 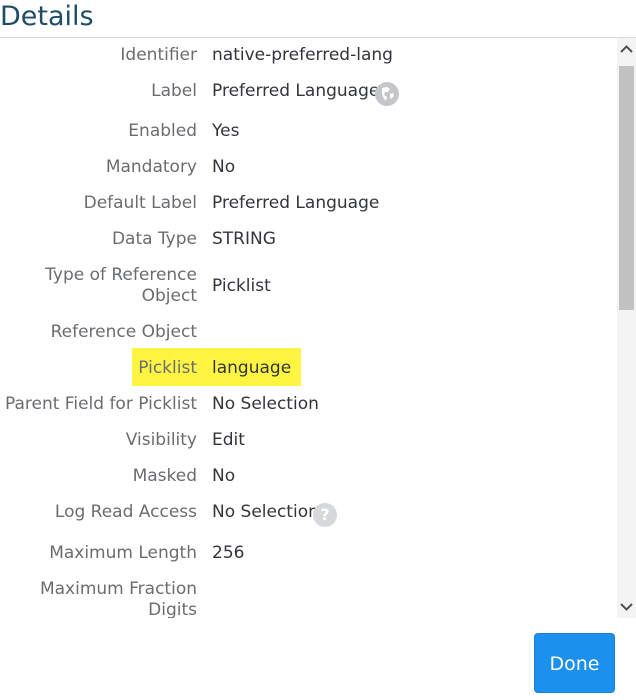 What do you see at coordinates (123, 332) in the screenshot?
I see `field-label-reference-object: Reference Object` at bounding box center [123, 332].